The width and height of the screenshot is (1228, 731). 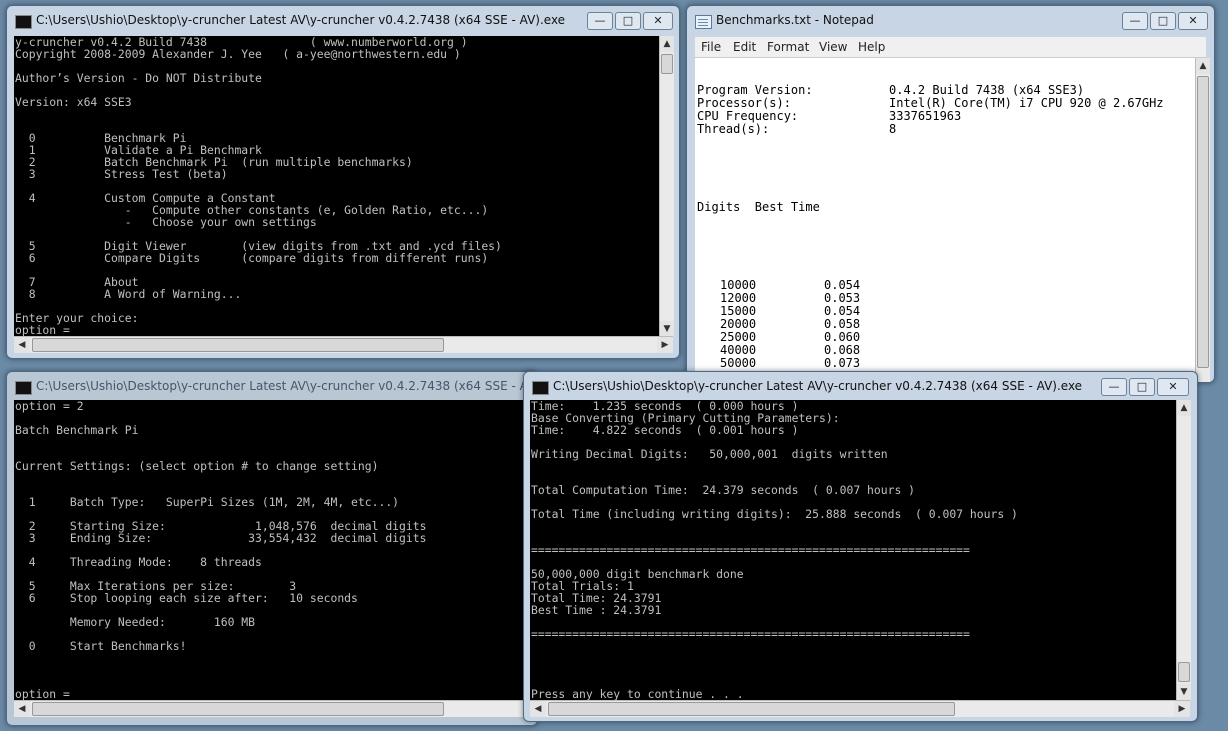 I want to click on time-cell: 0.058, so click(x=842, y=324).